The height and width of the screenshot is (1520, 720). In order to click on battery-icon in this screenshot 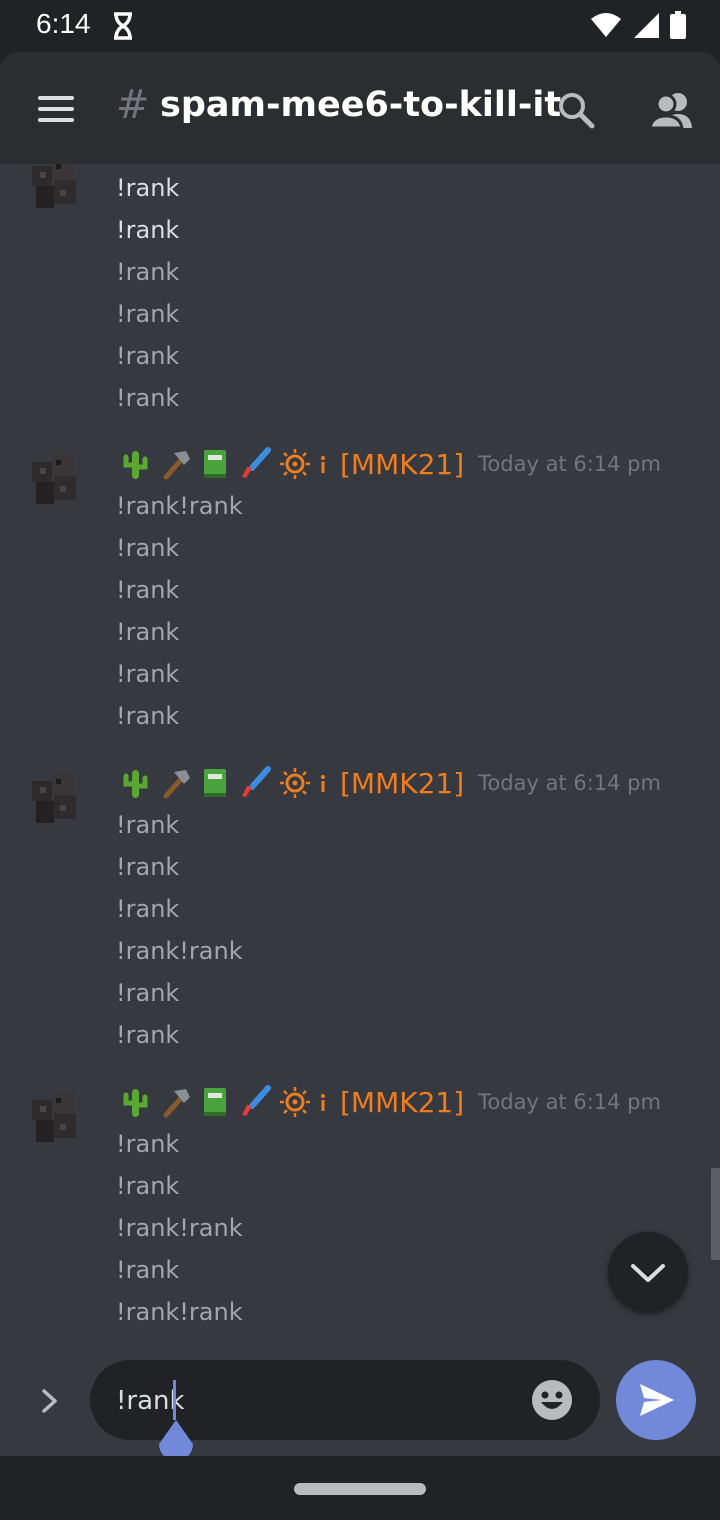, I will do `click(678, 25)`.